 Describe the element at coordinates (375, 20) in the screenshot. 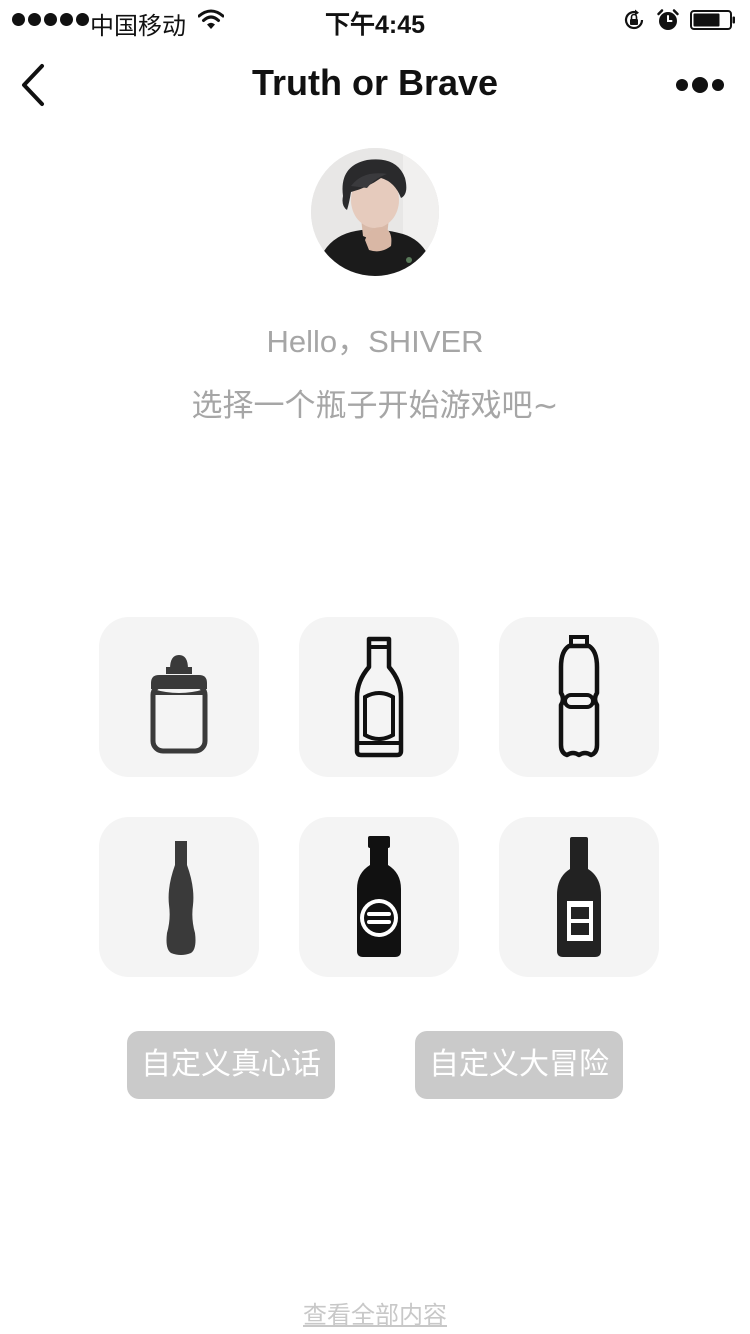

I see `status-bar: 中国移动 下午4:45` at that location.